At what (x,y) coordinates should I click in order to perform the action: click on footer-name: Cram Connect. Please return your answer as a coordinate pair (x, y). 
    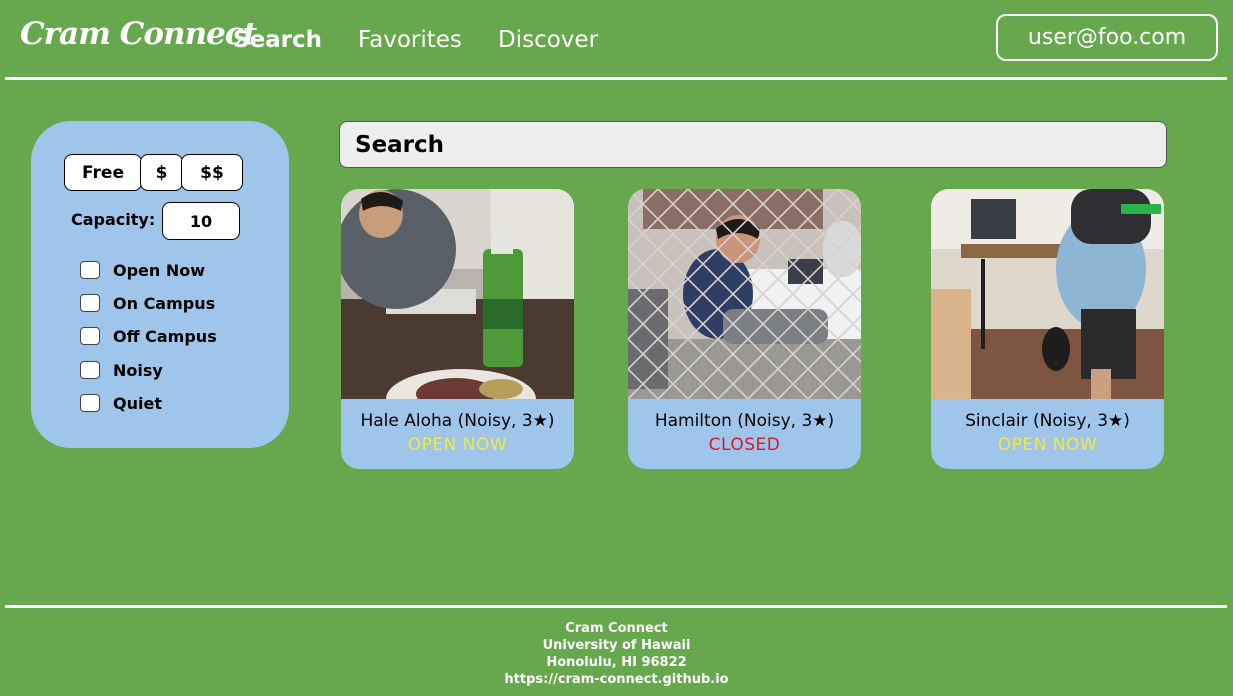
    Looking at the image, I should click on (616, 628).